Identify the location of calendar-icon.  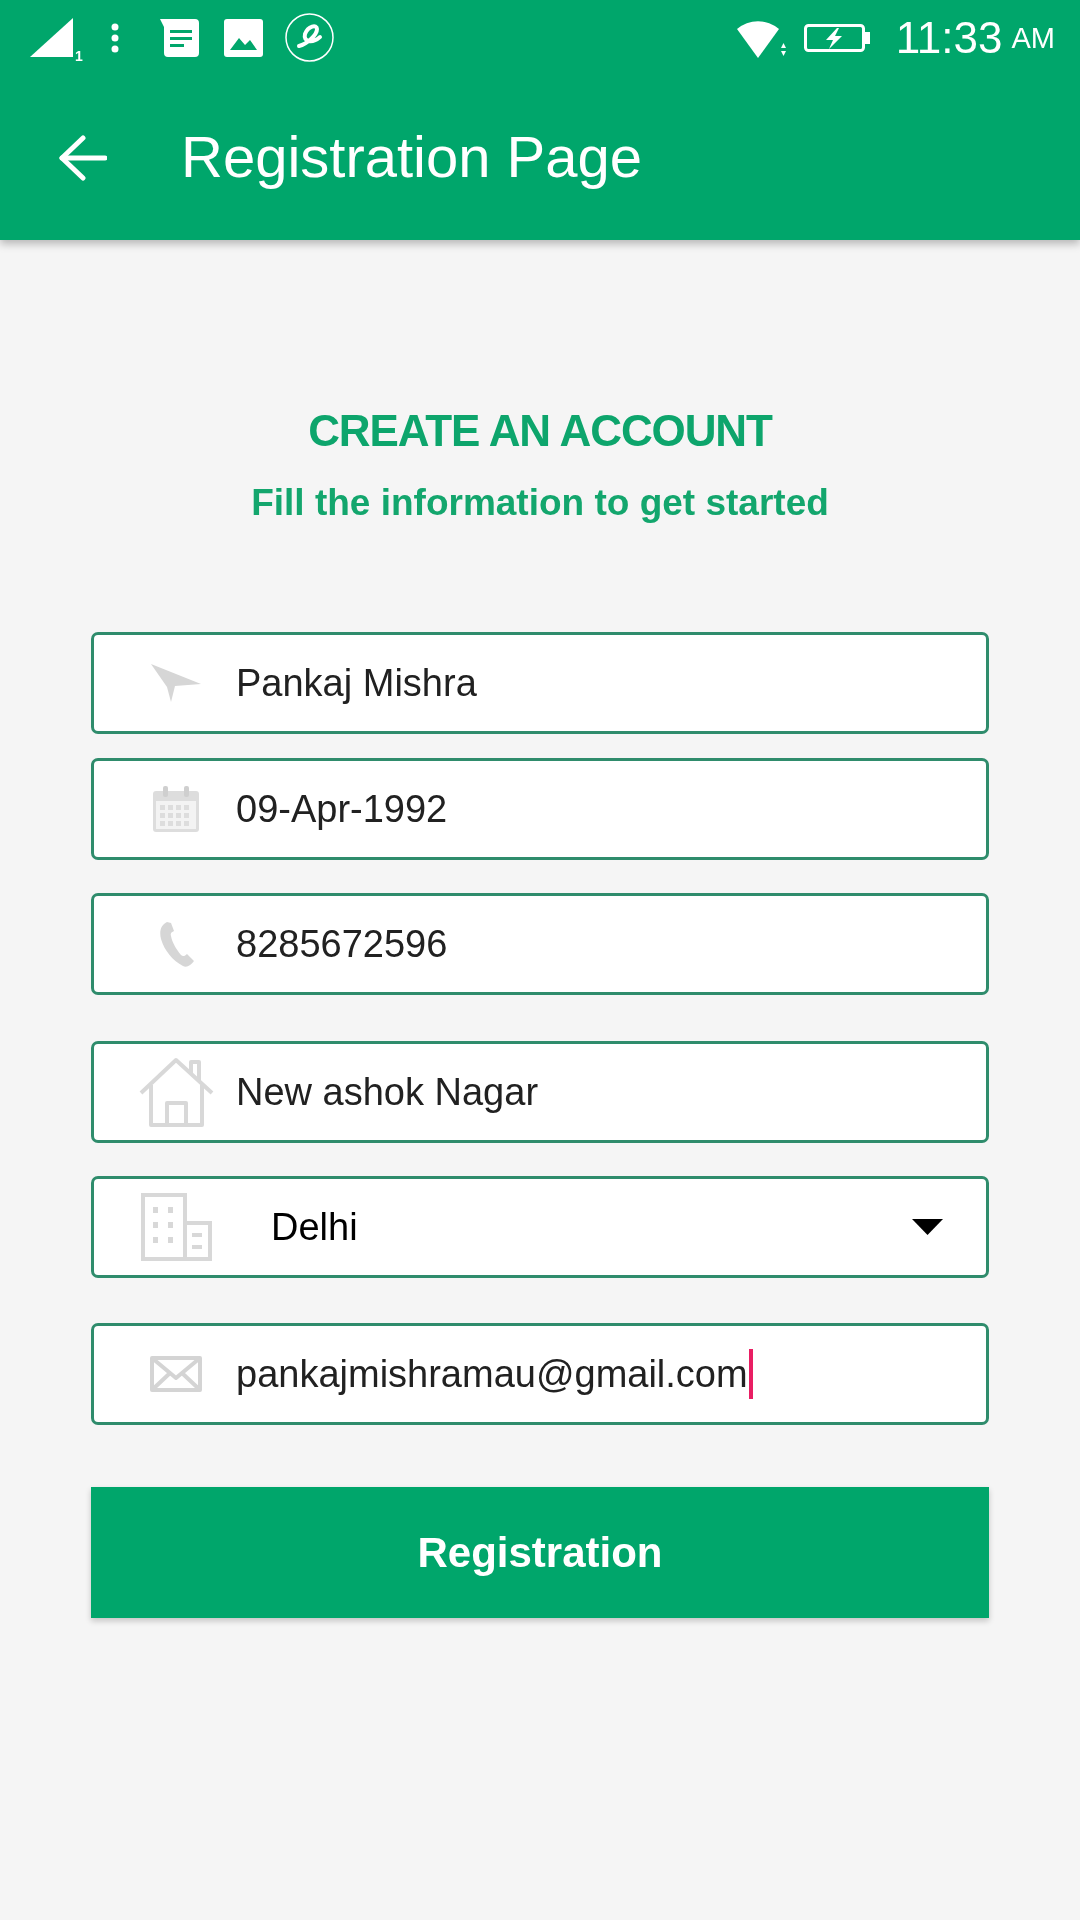
(176, 809).